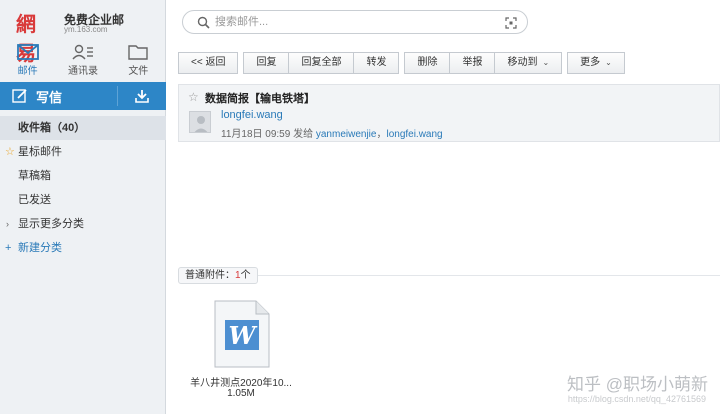 The width and height of the screenshot is (720, 414). I want to click on folder-list: 收件箱（40） ☆ 星标邮件 草稿箱 已发送 › 显示更多分类 + 新建分类, so click(83, 188).